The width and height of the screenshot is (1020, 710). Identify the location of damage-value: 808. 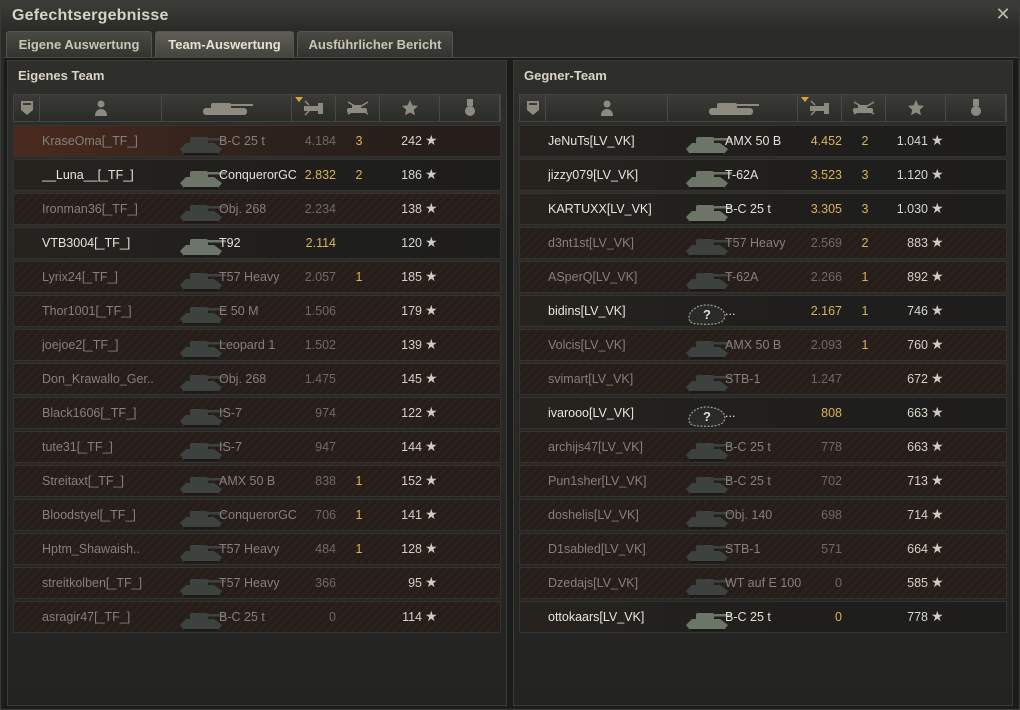
(831, 413).